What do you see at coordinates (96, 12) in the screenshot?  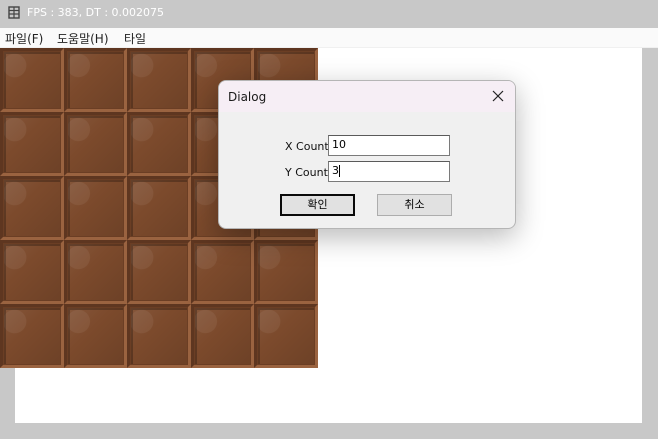 I see `window-title: FPS : 383, DT : 0.002075` at bounding box center [96, 12].